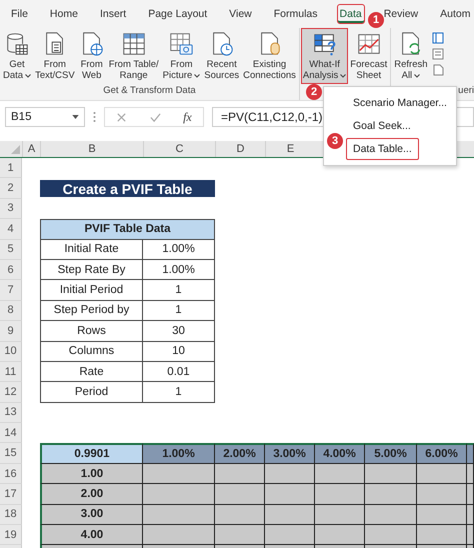 Image resolution: width=474 pixels, height=548 pixels. I want to click on table-header-cell: 5.00%, so click(391, 453).